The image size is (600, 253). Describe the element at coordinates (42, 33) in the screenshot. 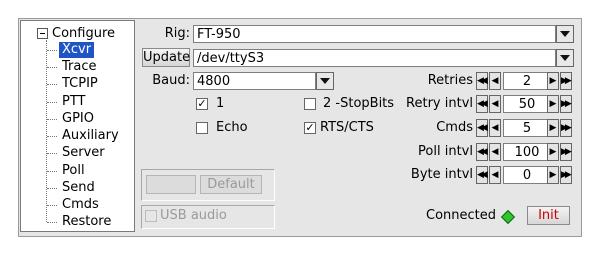

I see `collapse-icon` at that location.